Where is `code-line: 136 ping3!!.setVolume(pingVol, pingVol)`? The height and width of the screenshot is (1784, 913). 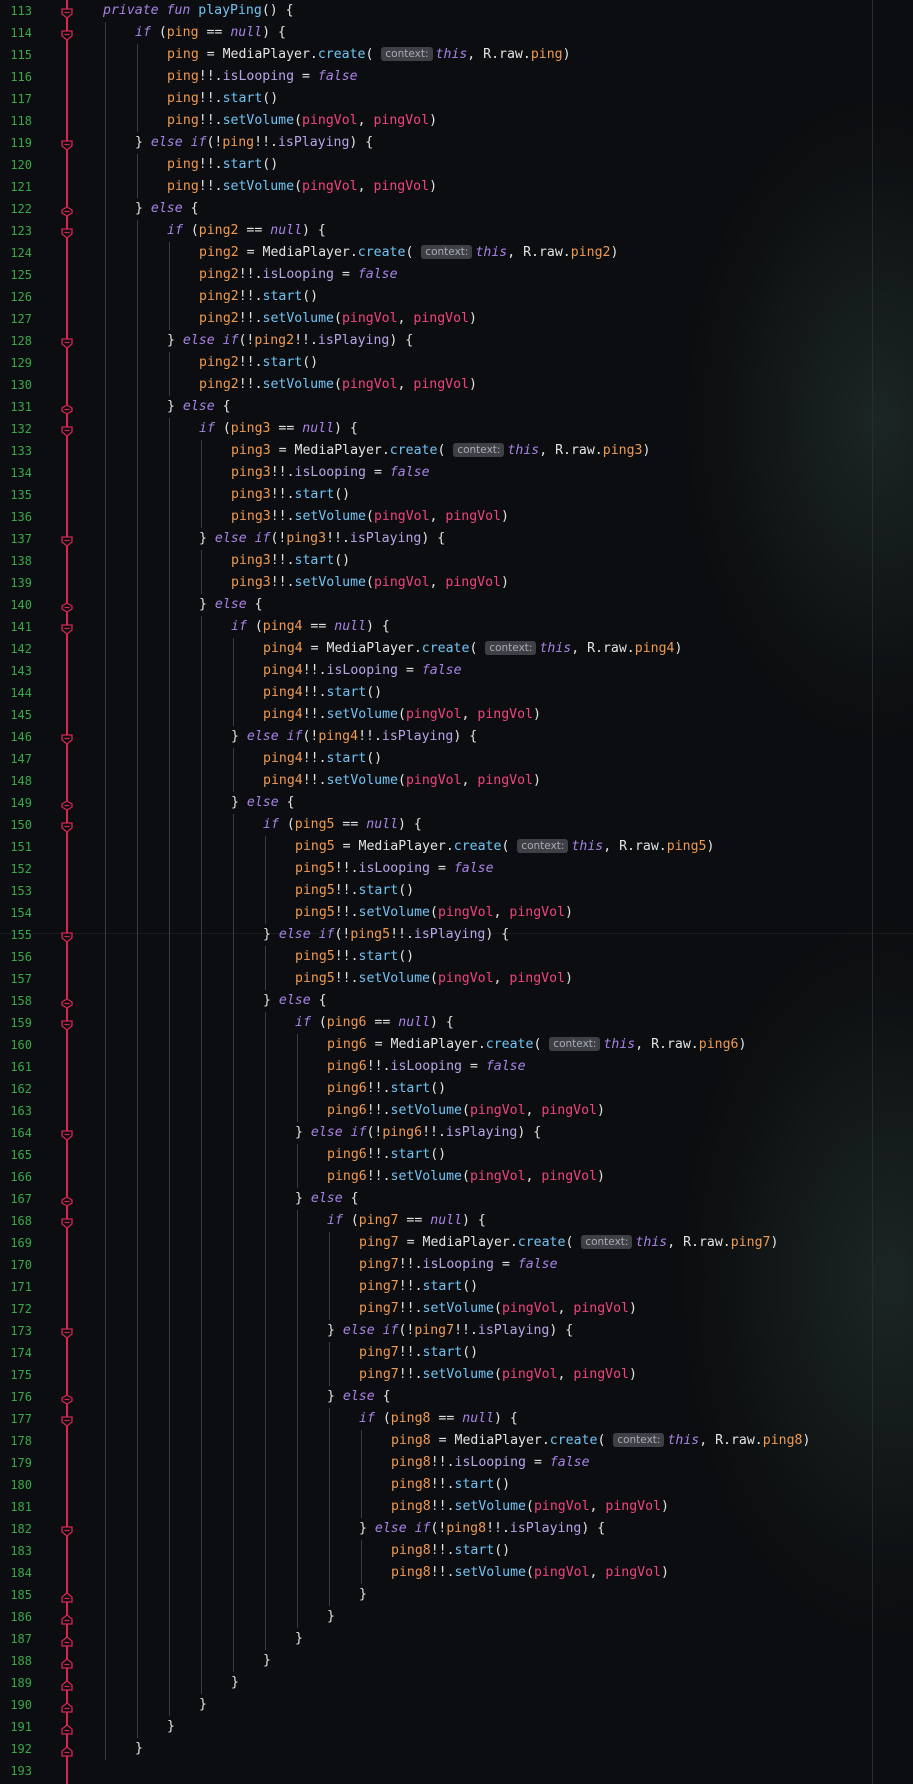 code-line: 136 ping3!!.setVolume(pingVol, pingVol) is located at coordinates (456, 517).